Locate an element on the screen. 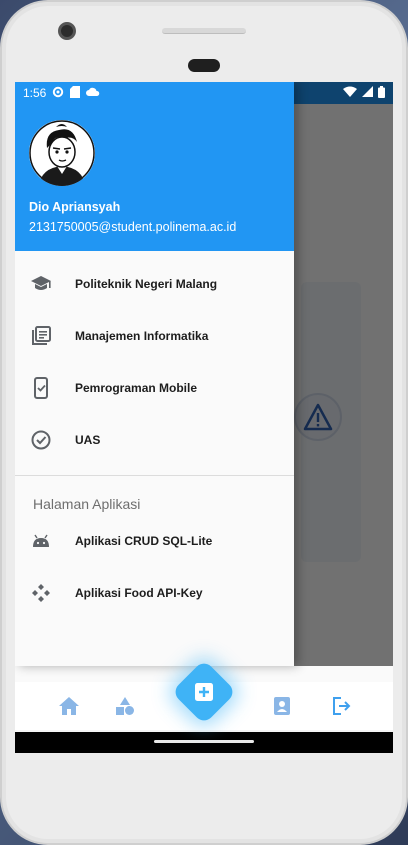  menu-item-label: Aplikasi Food API-Key is located at coordinates (139, 593).